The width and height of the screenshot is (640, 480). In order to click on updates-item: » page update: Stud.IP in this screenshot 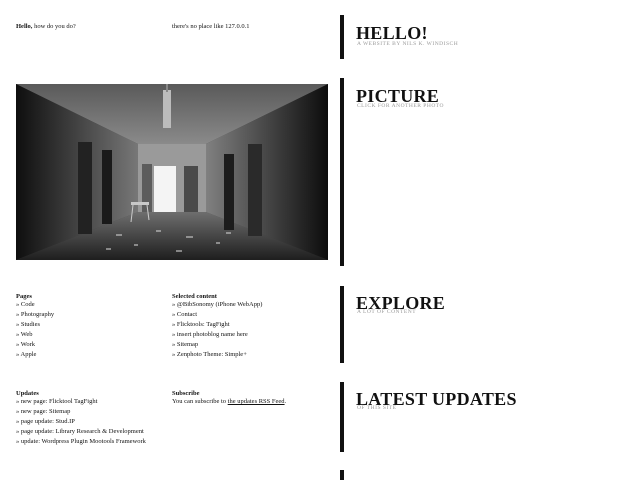, I will do `click(81, 422)`.